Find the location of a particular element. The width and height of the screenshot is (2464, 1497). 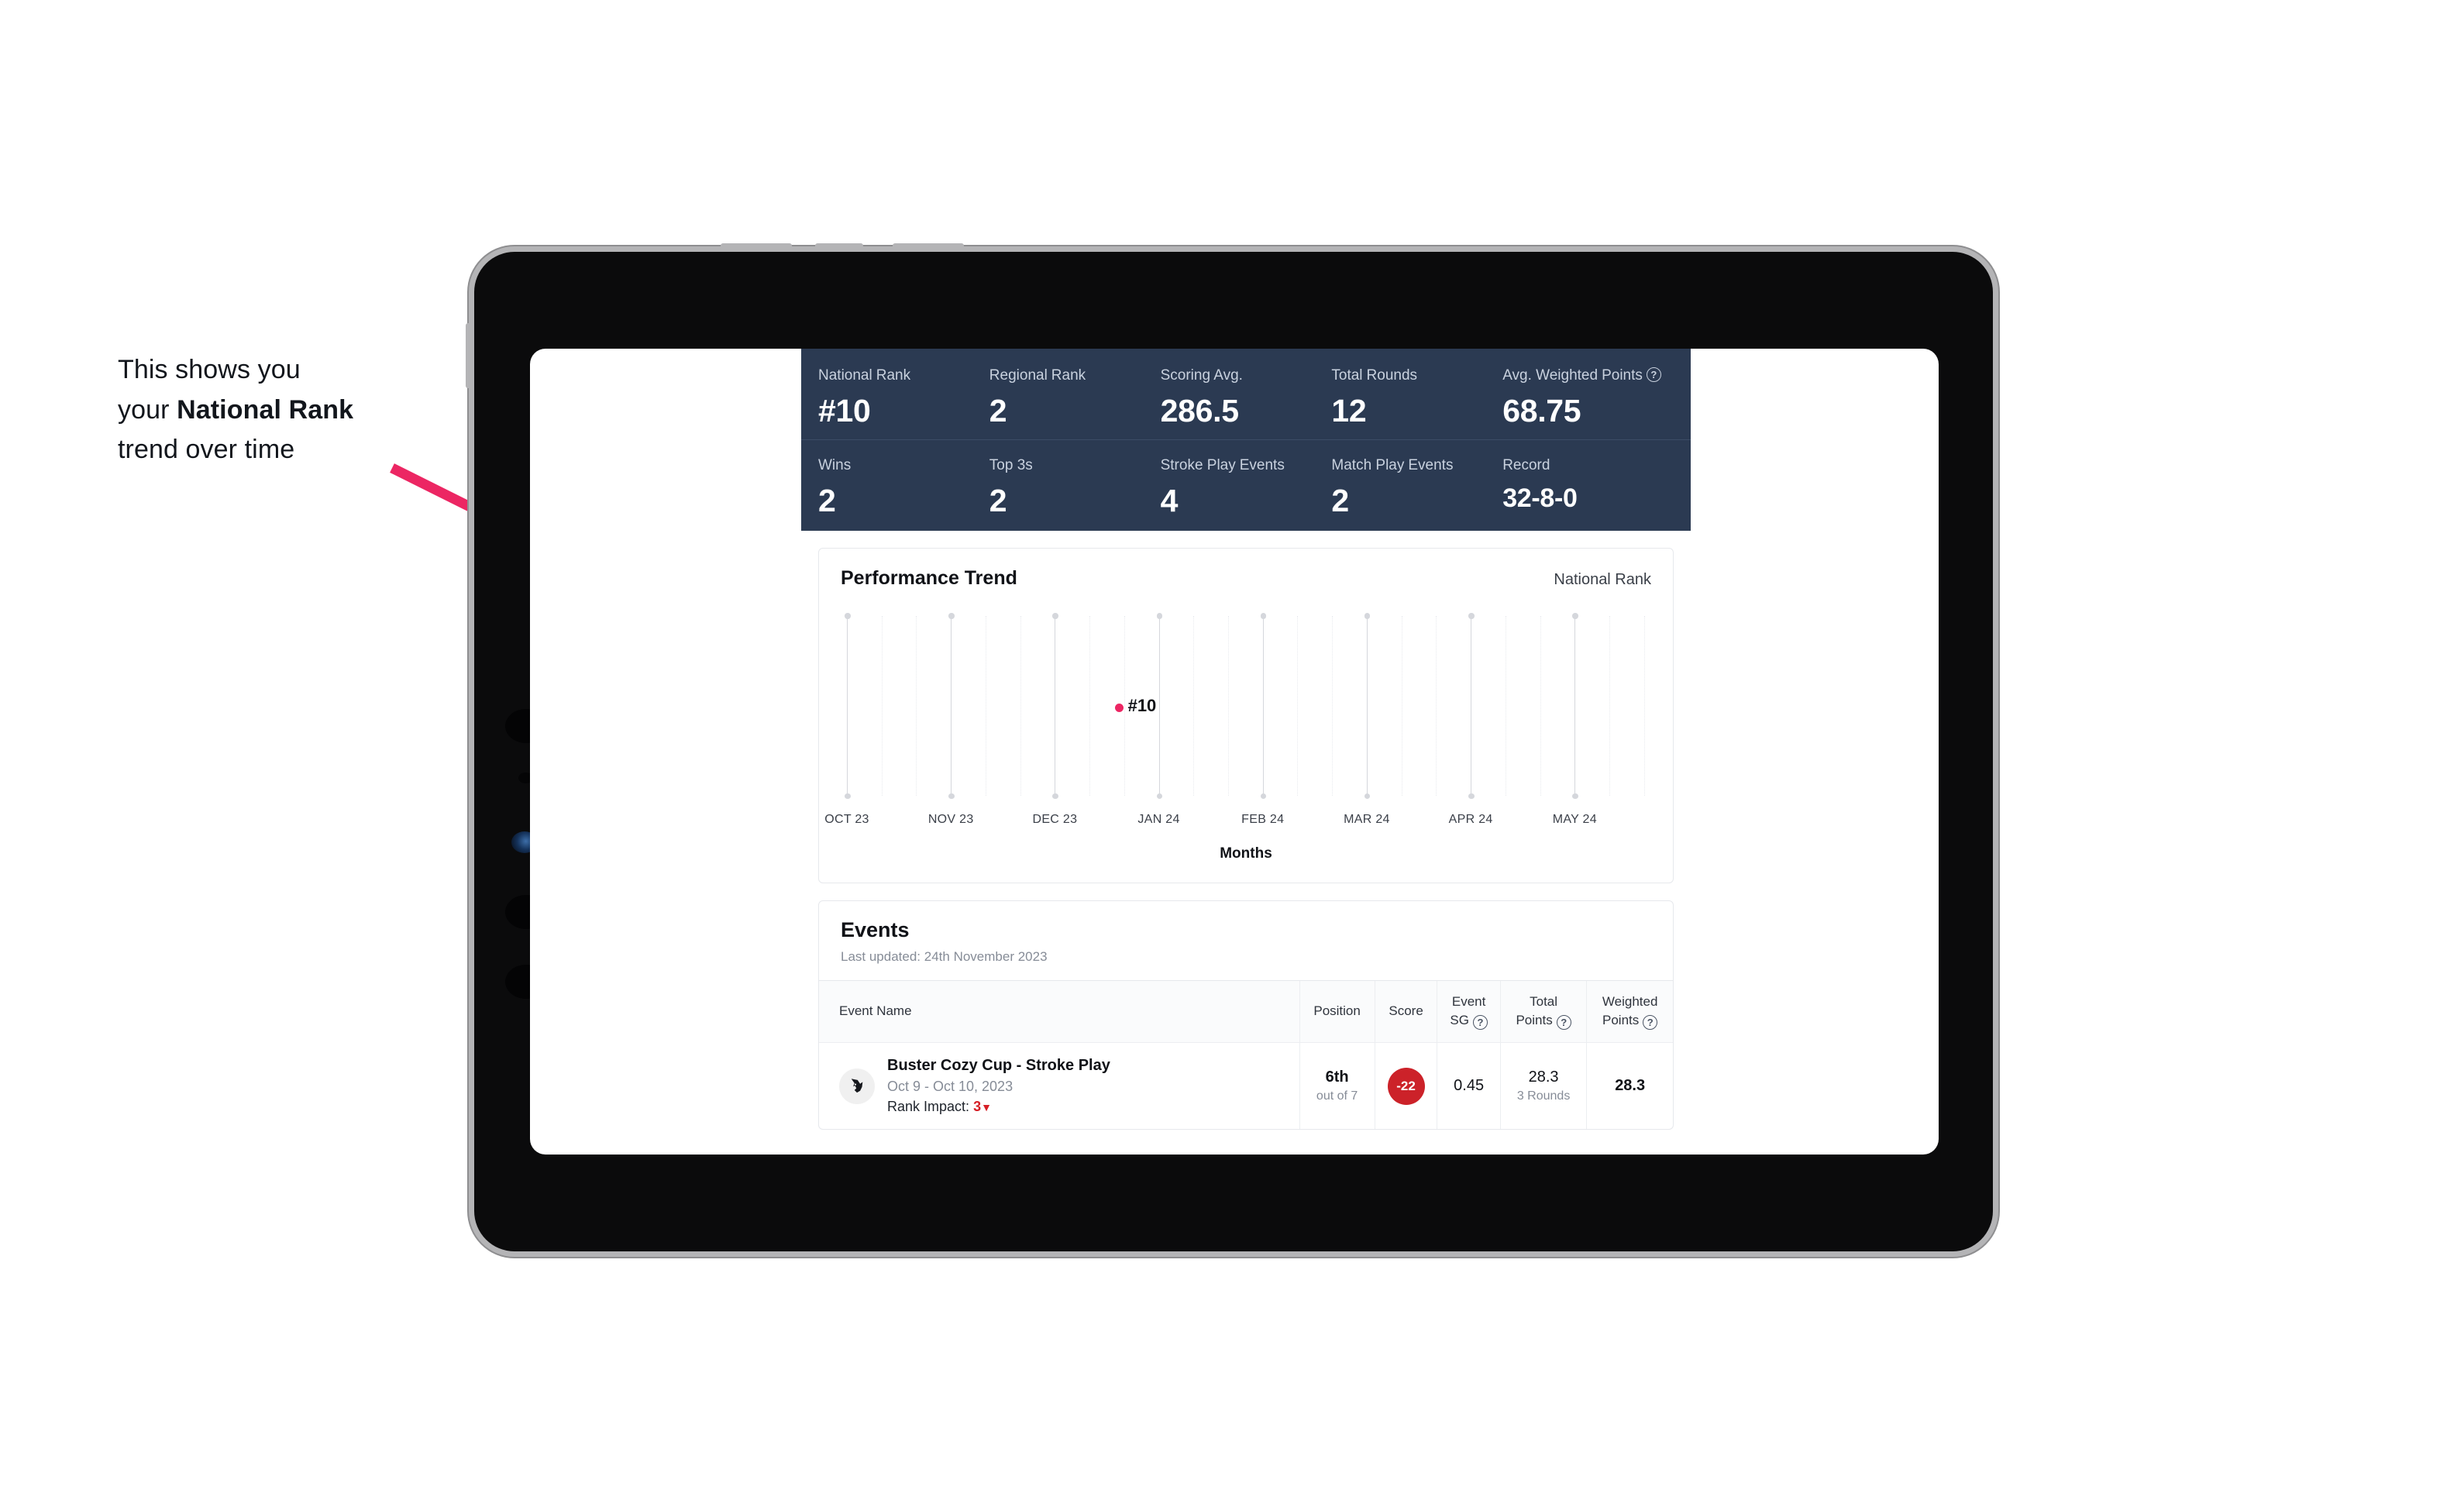

stat-label: Top 3s is located at coordinates (1075, 466).